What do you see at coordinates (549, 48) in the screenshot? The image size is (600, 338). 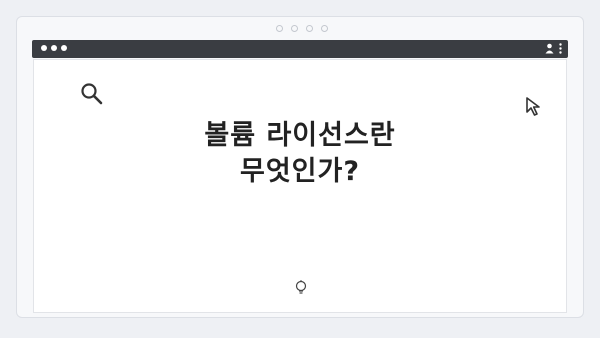 I see `user-icon` at bounding box center [549, 48].